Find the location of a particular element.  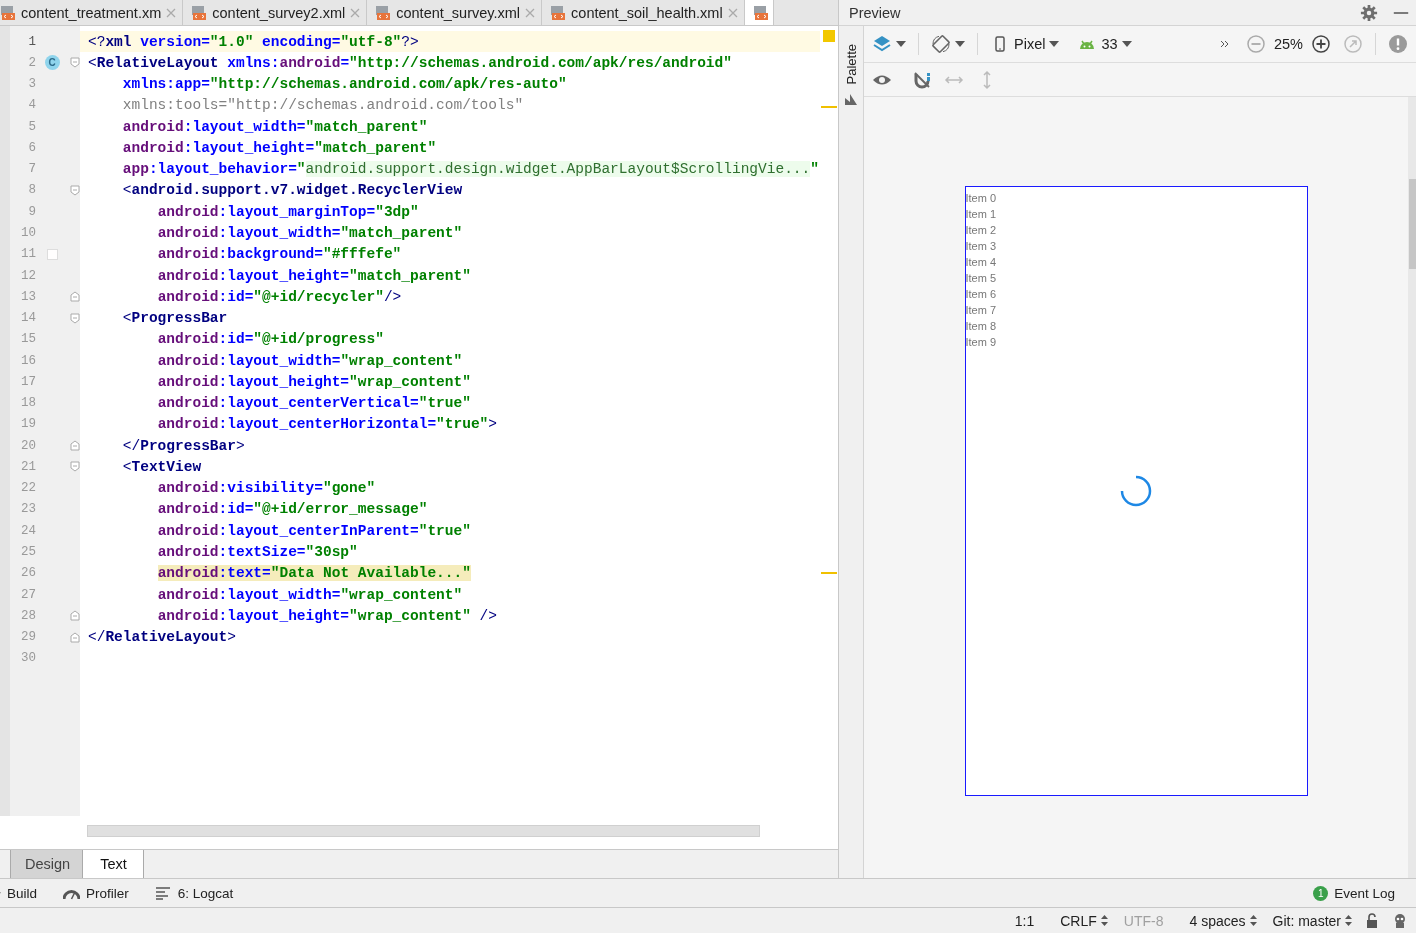

tool-window-button: Profiler is located at coordinates (96, 893).